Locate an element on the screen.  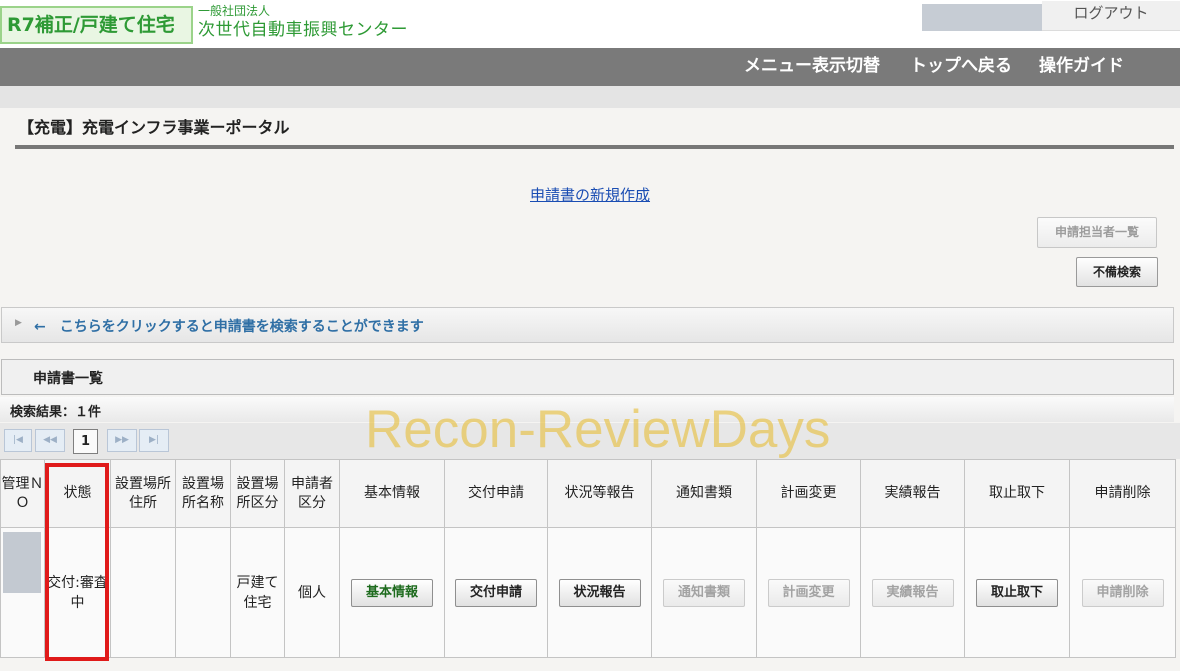
col-header-withdrawal: 取止取下 is located at coordinates (1017, 493).